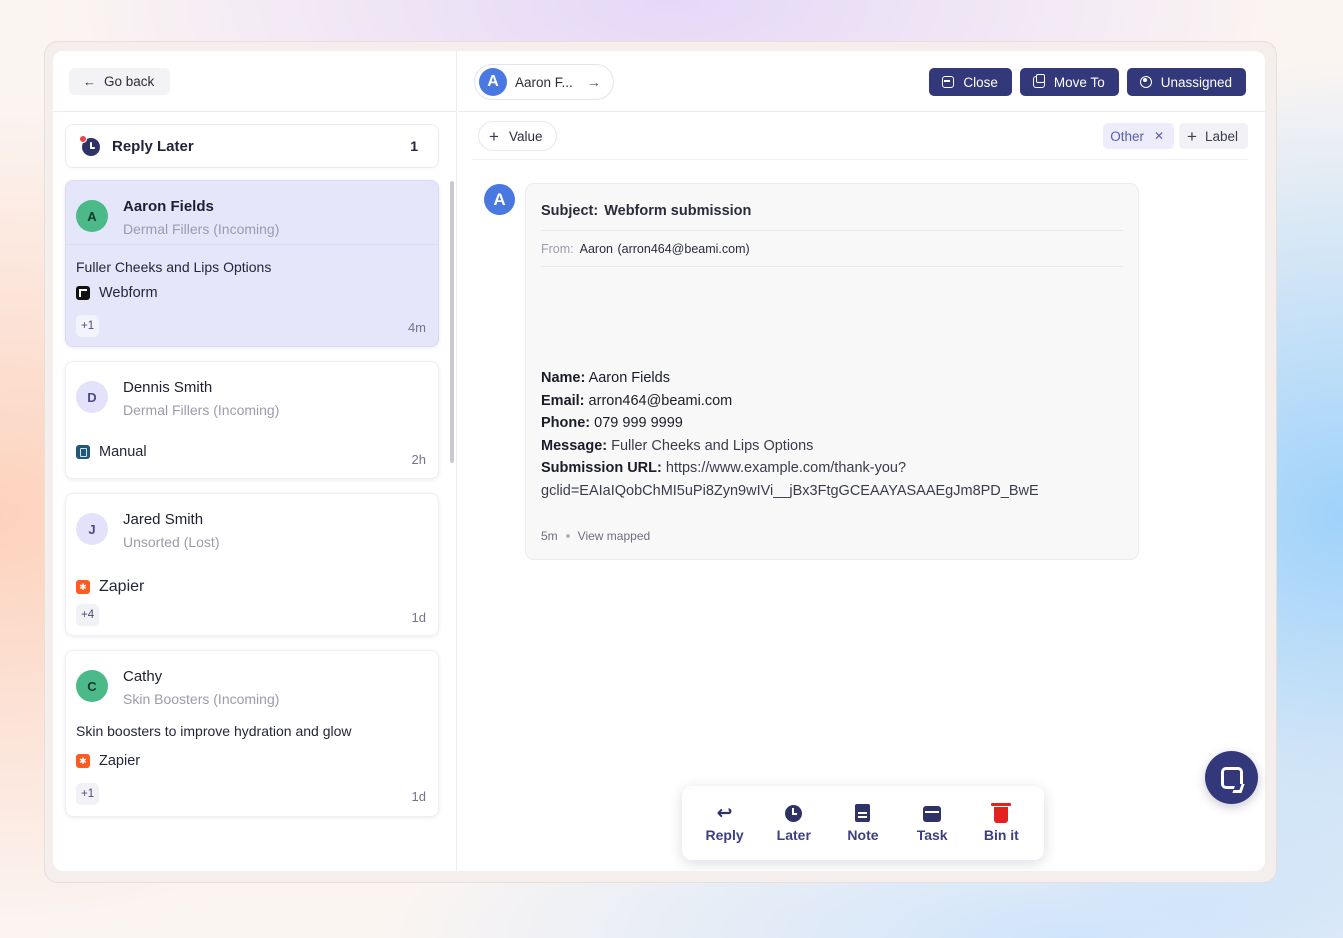 This screenshot has width=1343, height=938. Describe the element at coordinates (932, 823) in the screenshot. I see `task-button: Task` at that location.